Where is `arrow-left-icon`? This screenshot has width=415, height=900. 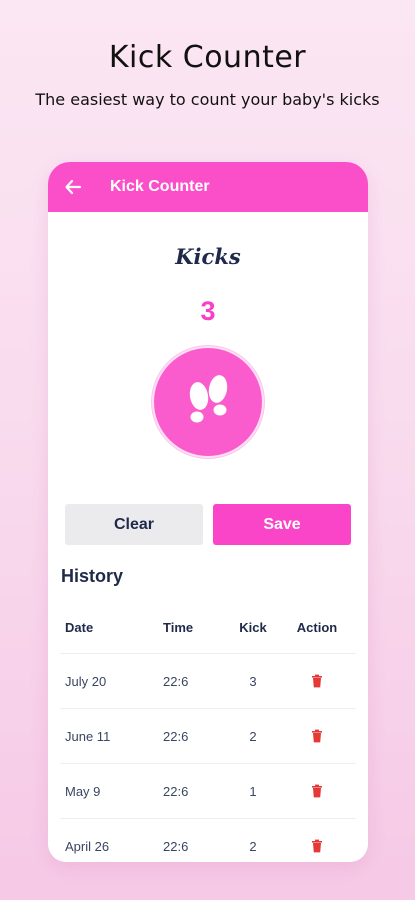 arrow-left-icon is located at coordinates (73, 187).